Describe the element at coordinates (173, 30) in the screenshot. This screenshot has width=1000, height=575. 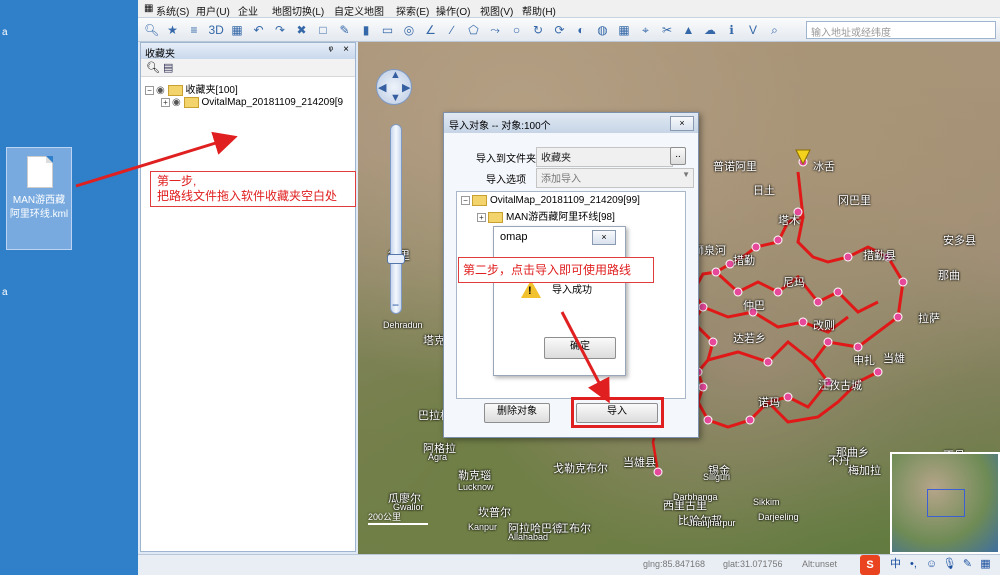
I see `star-icon: ★` at that location.